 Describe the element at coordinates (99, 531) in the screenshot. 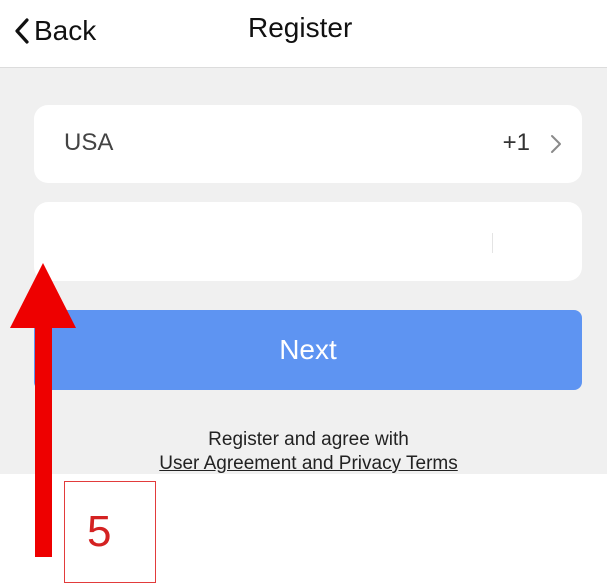

I see `step-number: 5` at that location.